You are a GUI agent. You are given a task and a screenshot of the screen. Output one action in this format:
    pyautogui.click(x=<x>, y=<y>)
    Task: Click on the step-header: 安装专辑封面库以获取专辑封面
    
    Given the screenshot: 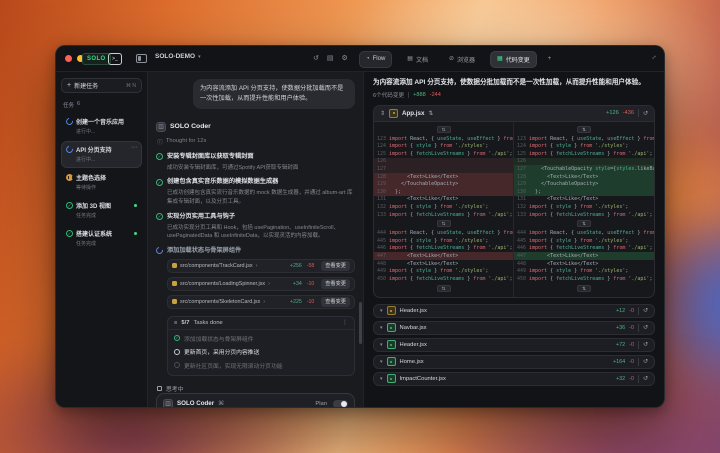 What is the action you would take?
    pyautogui.click(x=255, y=157)
    